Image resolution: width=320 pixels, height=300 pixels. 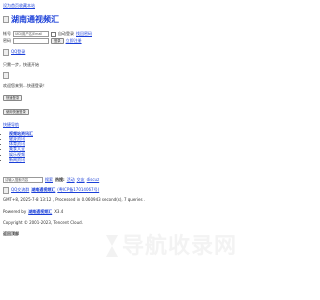 I want to click on qq-login-icon, so click(x=6, y=52).